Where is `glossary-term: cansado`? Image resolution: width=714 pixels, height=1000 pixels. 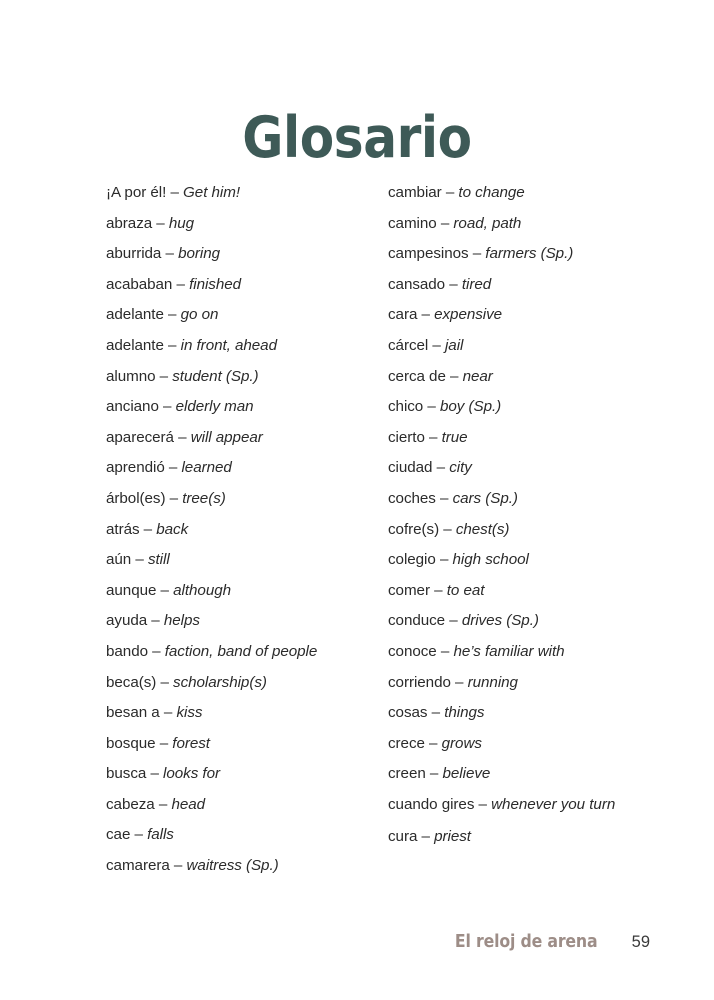 glossary-term: cansado is located at coordinates (417, 284).